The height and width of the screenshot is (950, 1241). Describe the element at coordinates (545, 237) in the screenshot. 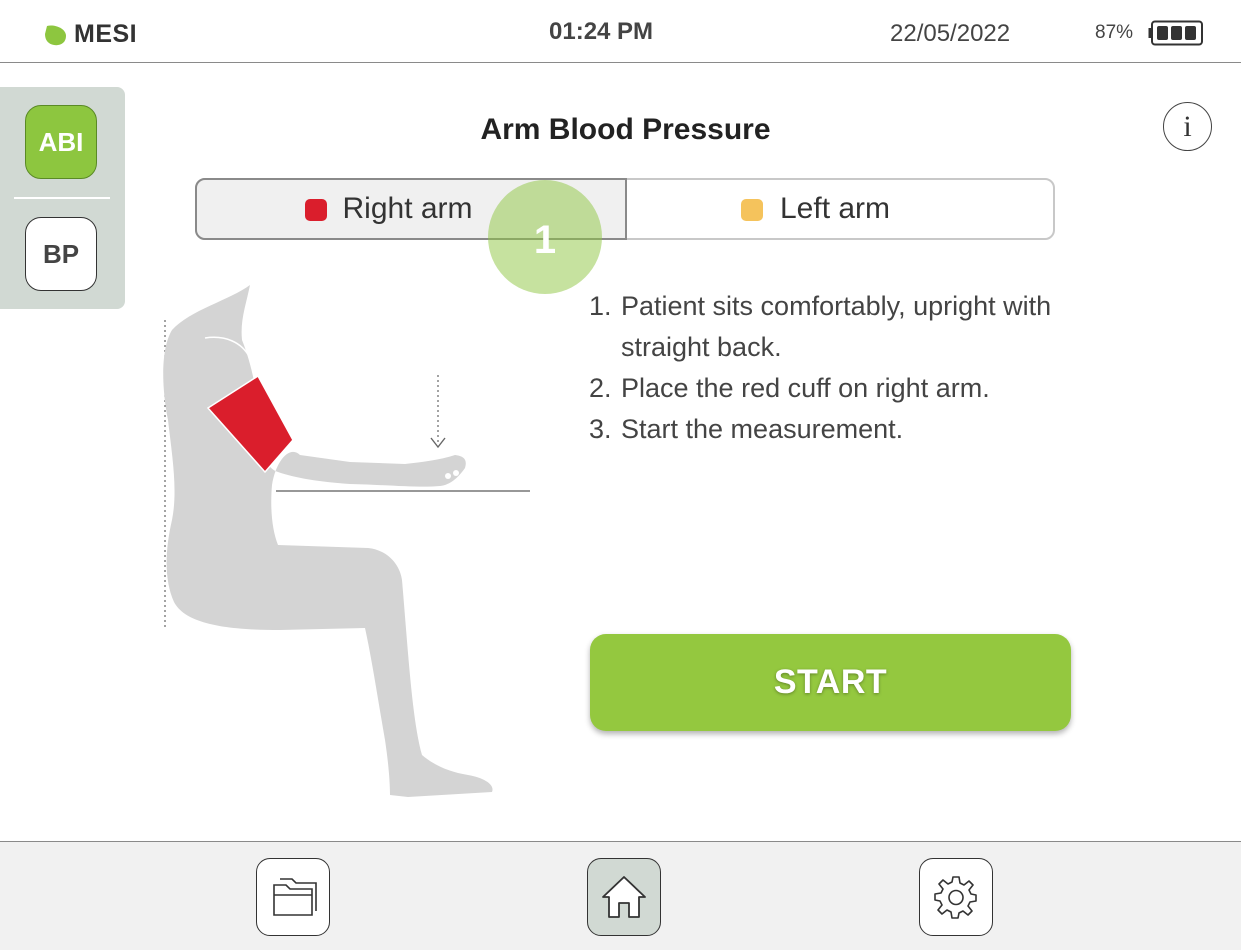

I see `step-badge: 1` at that location.